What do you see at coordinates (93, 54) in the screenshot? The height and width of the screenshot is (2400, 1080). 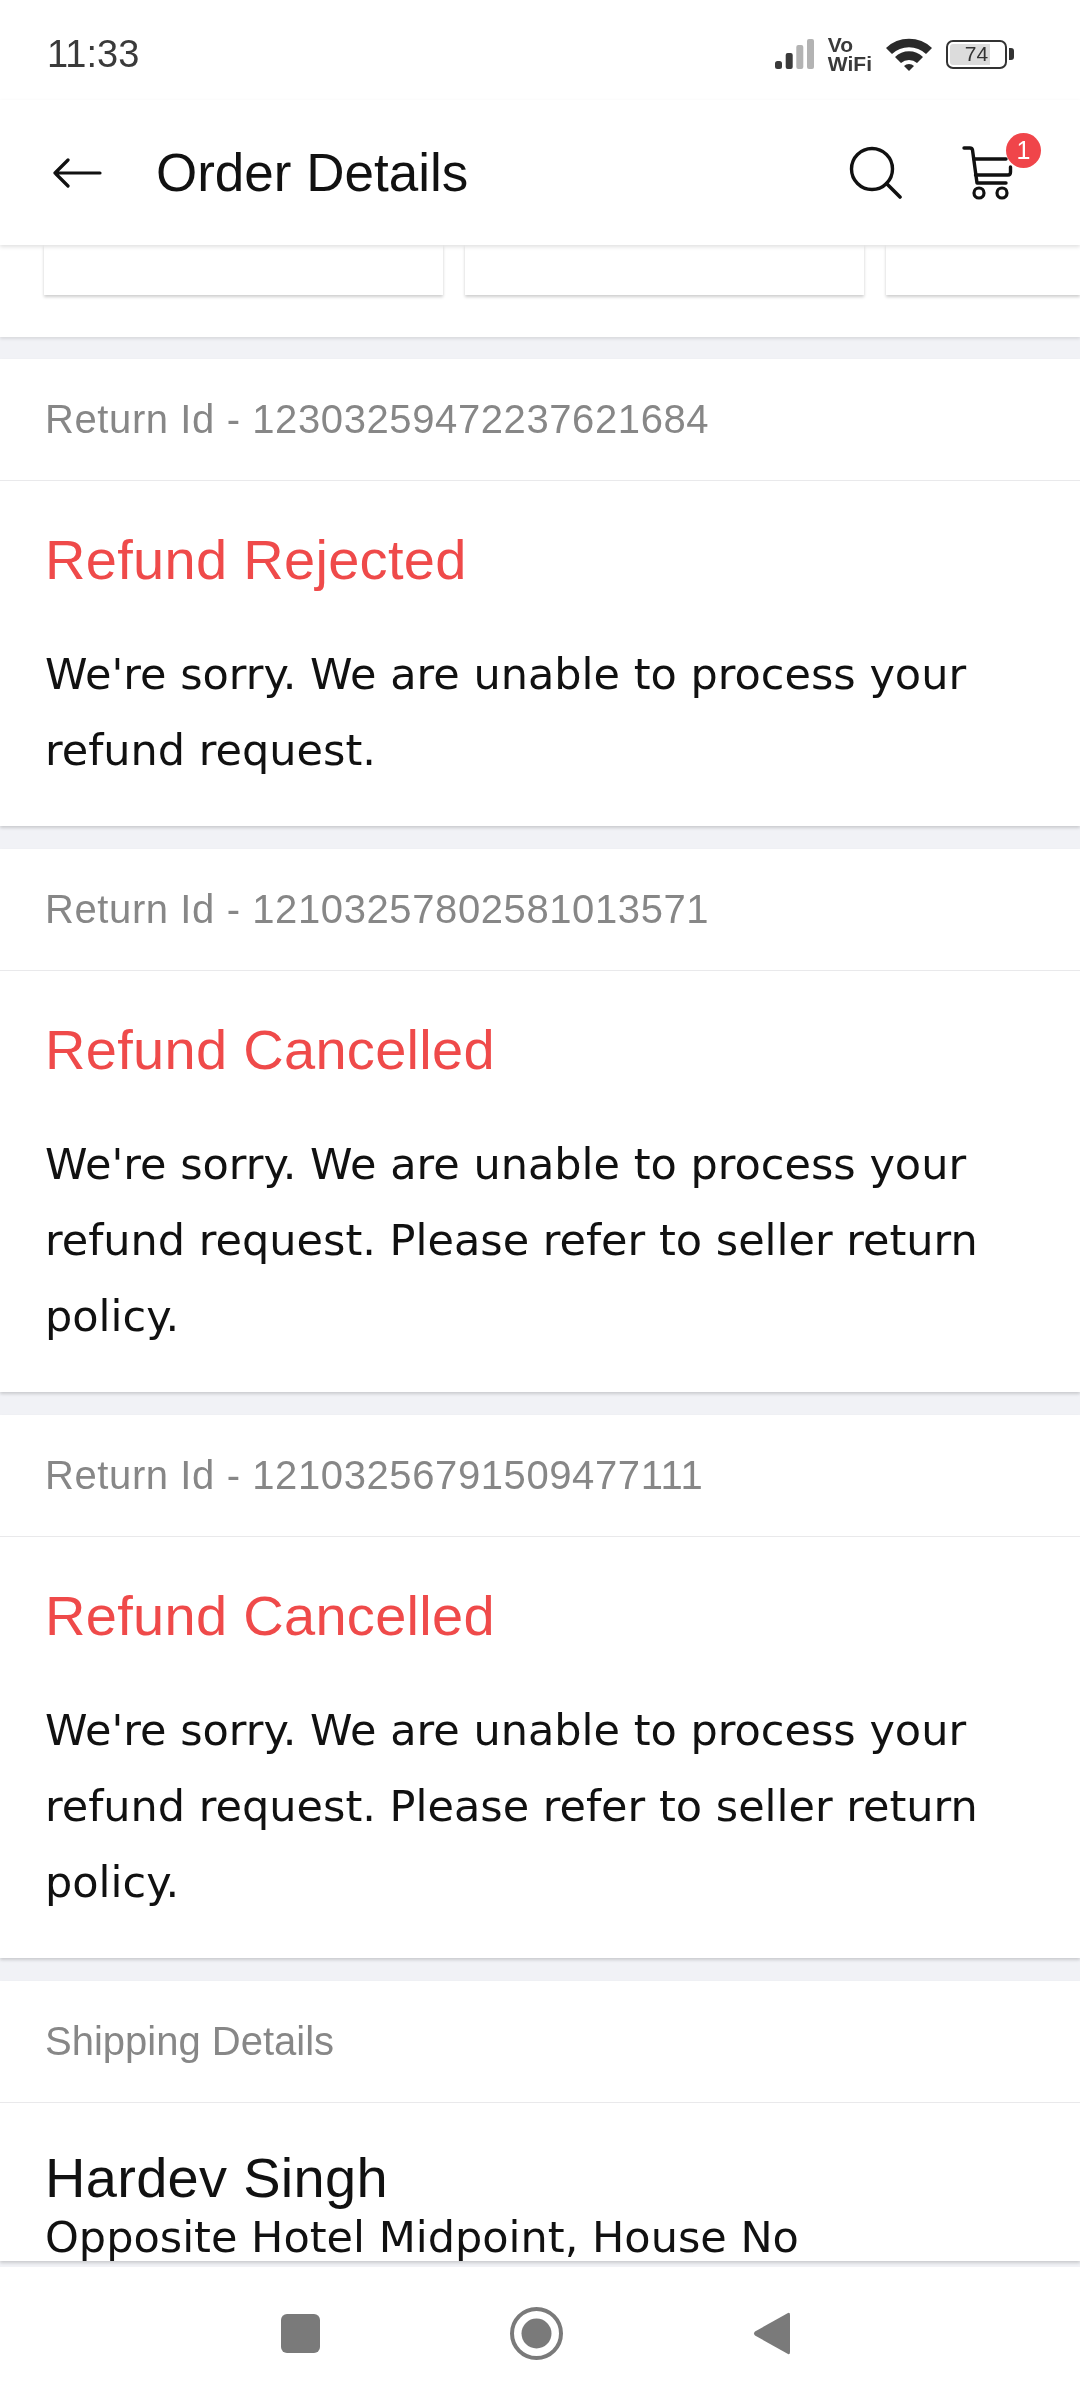 I see `status-time: 11:33` at bounding box center [93, 54].